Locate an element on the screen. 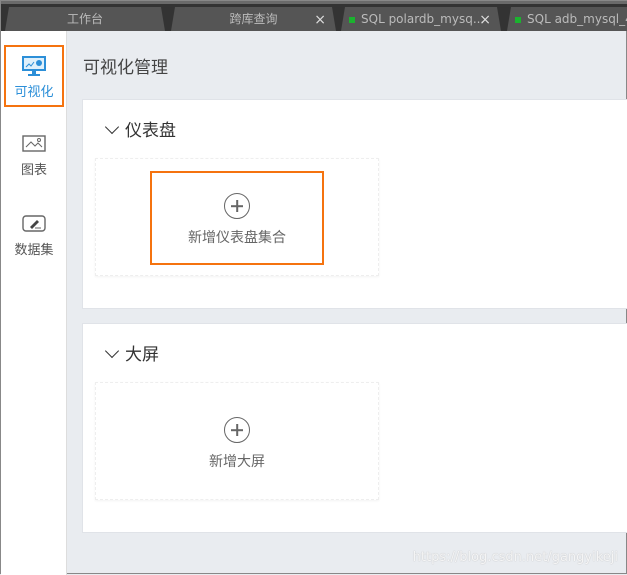  plus-circle-icon is located at coordinates (237, 430).